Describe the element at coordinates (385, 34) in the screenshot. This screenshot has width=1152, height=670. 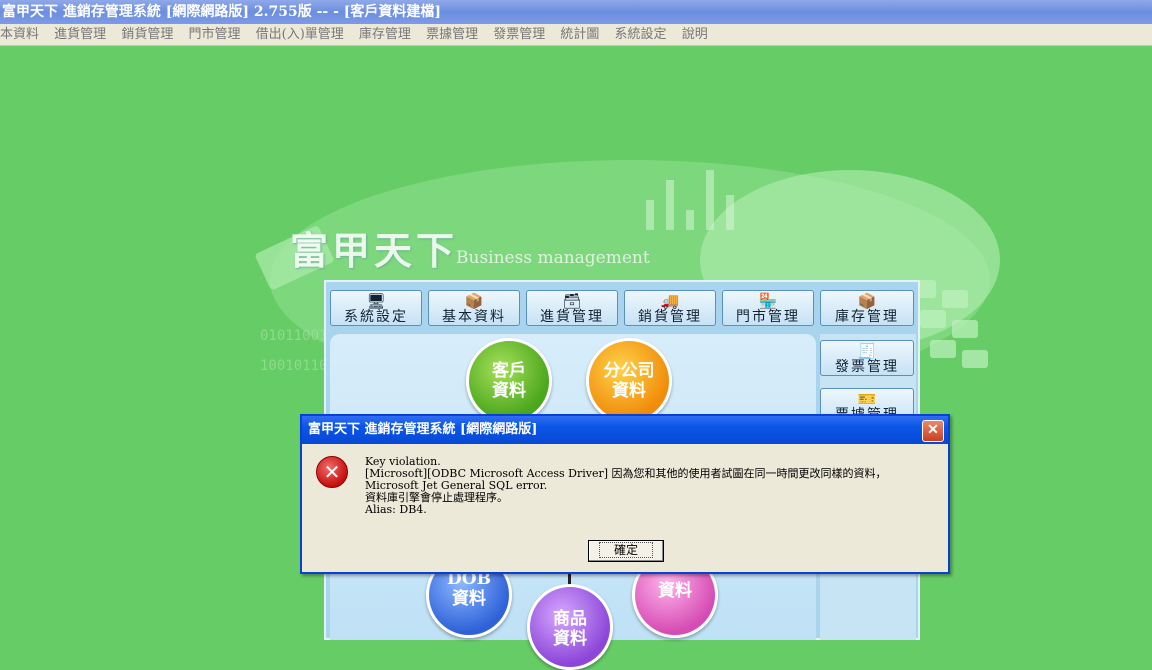
I see `menu-item-inventory: 庫存管理` at that location.